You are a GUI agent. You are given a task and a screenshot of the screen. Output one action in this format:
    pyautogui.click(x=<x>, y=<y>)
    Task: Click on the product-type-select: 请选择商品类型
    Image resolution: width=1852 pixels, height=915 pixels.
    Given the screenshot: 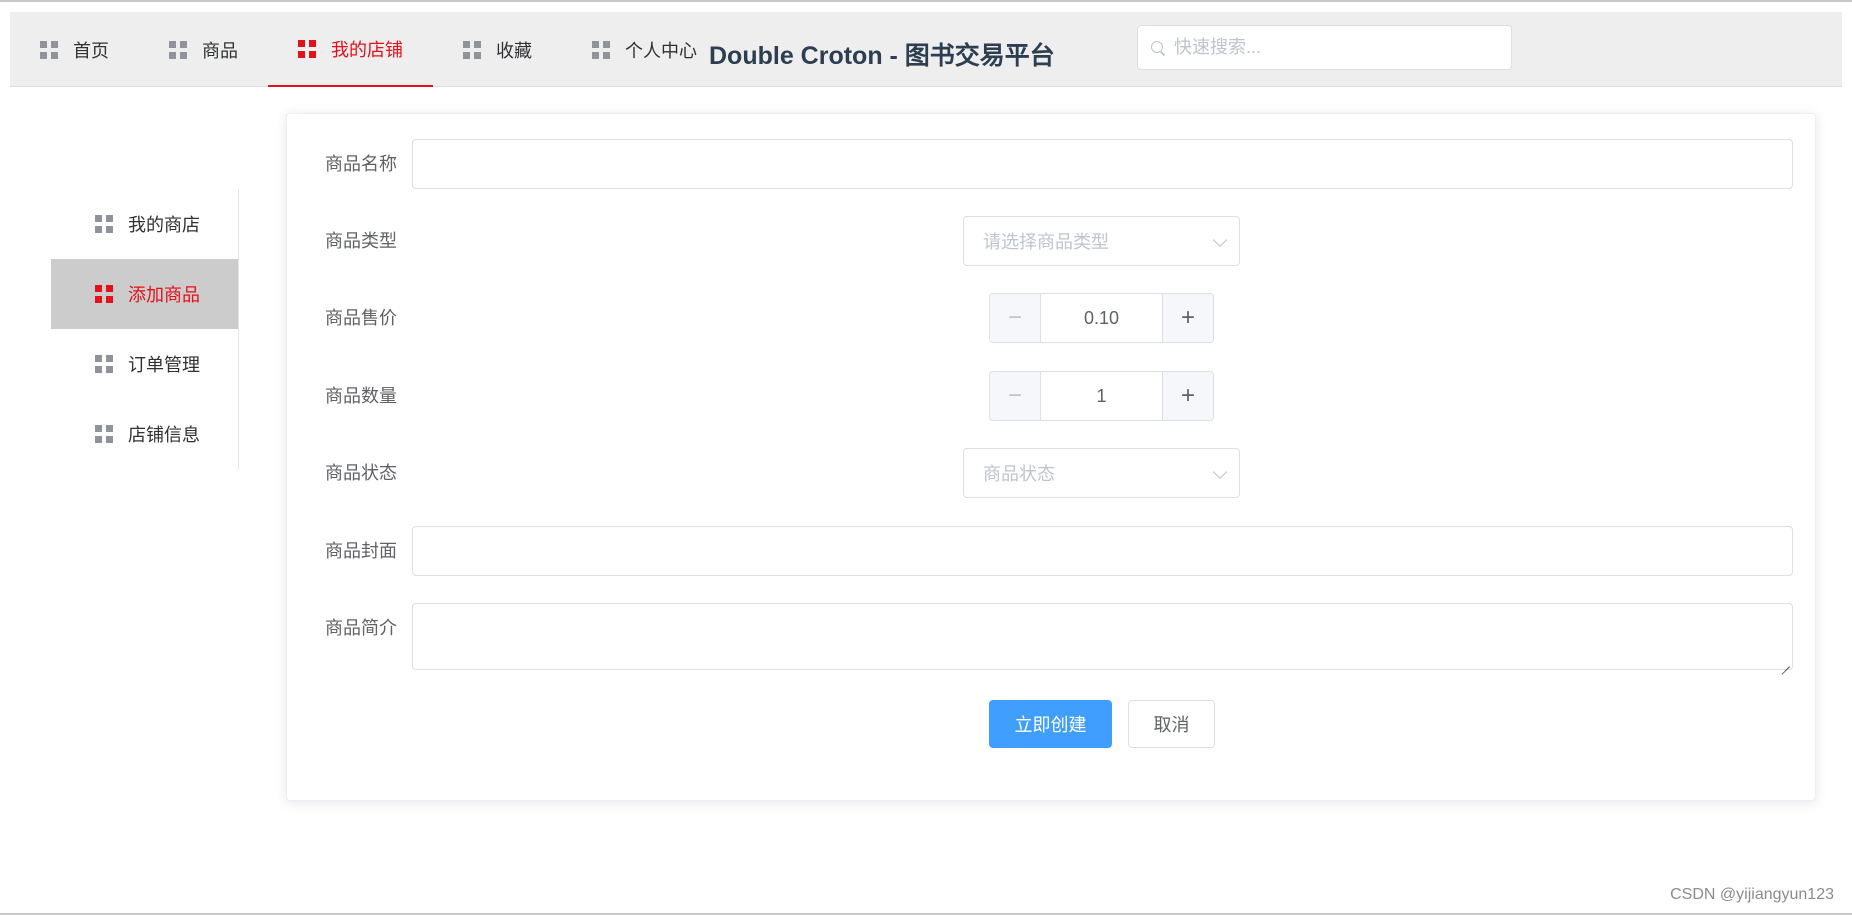 What is the action you would take?
    pyautogui.click(x=1101, y=241)
    